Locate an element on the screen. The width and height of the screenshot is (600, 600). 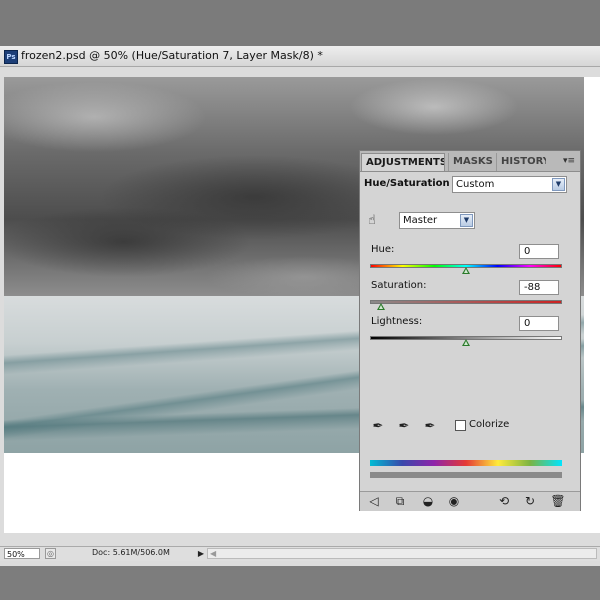
panel-menu-icon: ▾≡ is located at coordinates (570, 161).